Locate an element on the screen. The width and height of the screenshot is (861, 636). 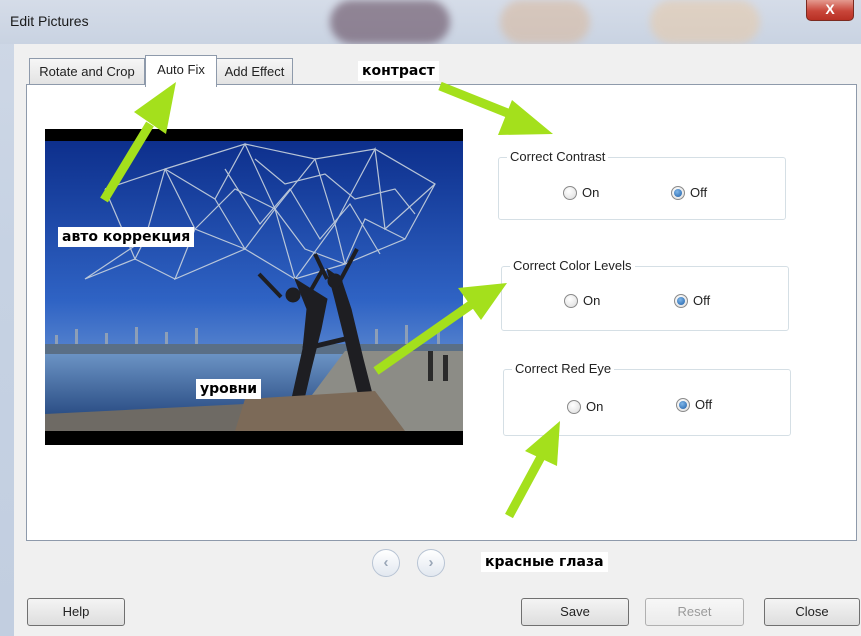
chevron-right-icon: › is located at coordinates (431, 562).